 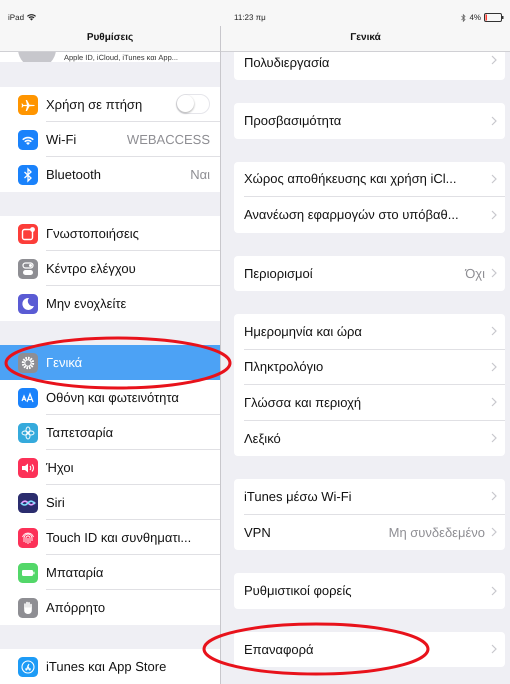 What do you see at coordinates (284, 366) in the screenshot?
I see `item-label: Πληκτρολόγιο` at bounding box center [284, 366].